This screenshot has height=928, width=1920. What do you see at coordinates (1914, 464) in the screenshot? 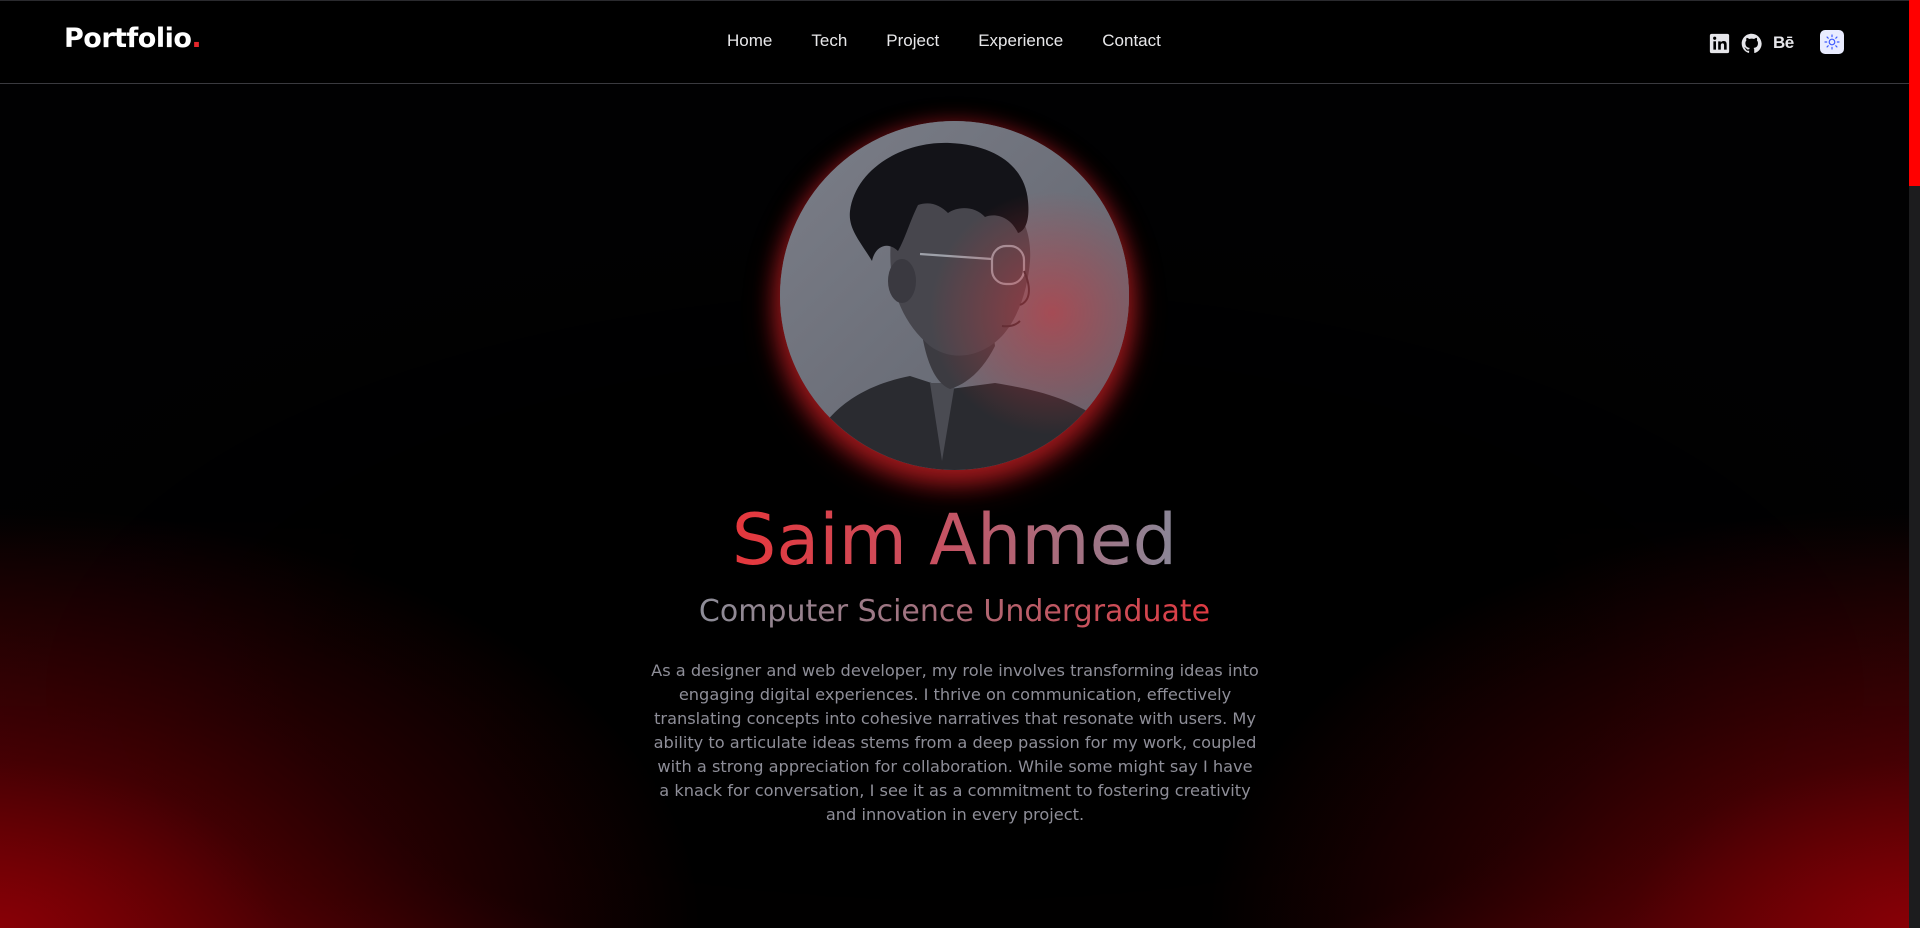
I see `page-scrollbar` at bounding box center [1914, 464].